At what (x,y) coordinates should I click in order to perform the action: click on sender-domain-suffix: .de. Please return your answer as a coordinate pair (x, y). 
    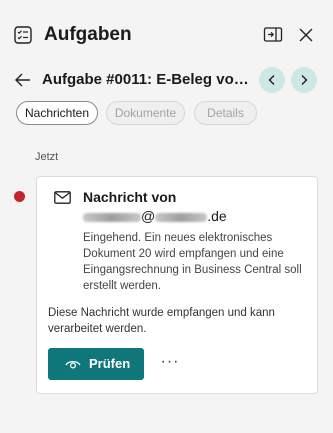
    Looking at the image, I should click on (217, 216).